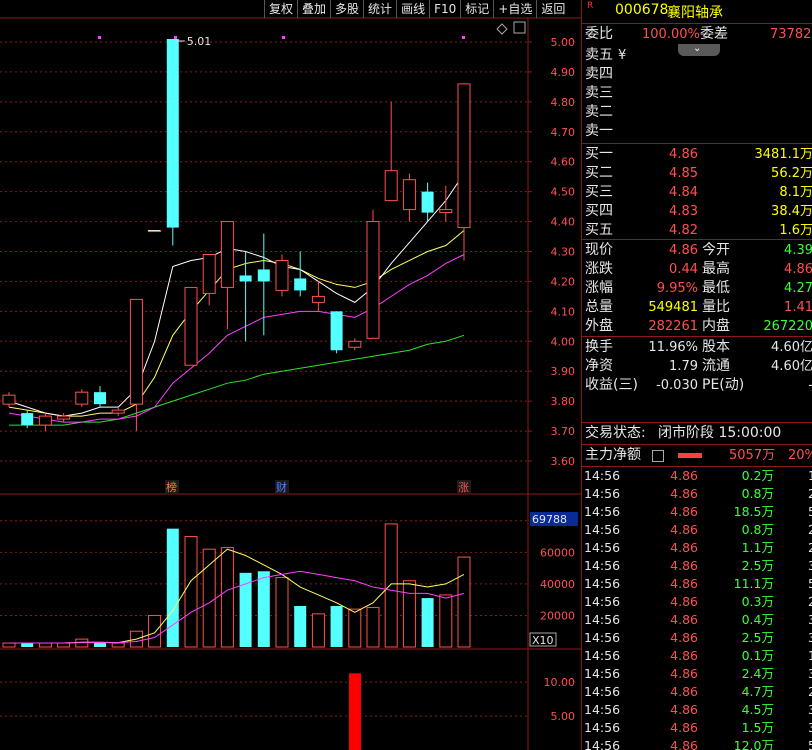 The height and width of the screenshot is (750, 812). What do you see at coordinates (563, 716) in the screenshot?
I see `lower-tick-label: 5.00` at bounding box center [563, 716].